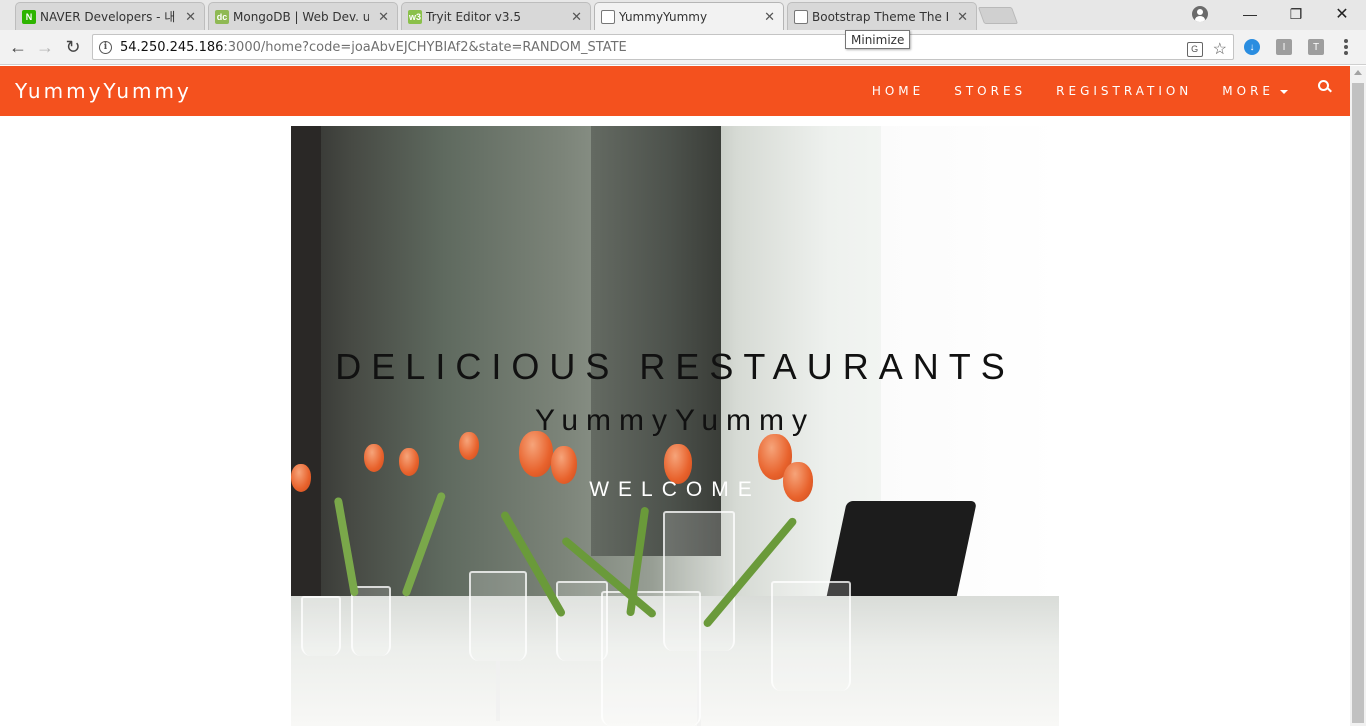 The image size is (1366, 726). What do you see at coordinates (1358, 72) in the screenshot?
I see `scroll-up-arrow-icon` at bounding box center [1358, 72].